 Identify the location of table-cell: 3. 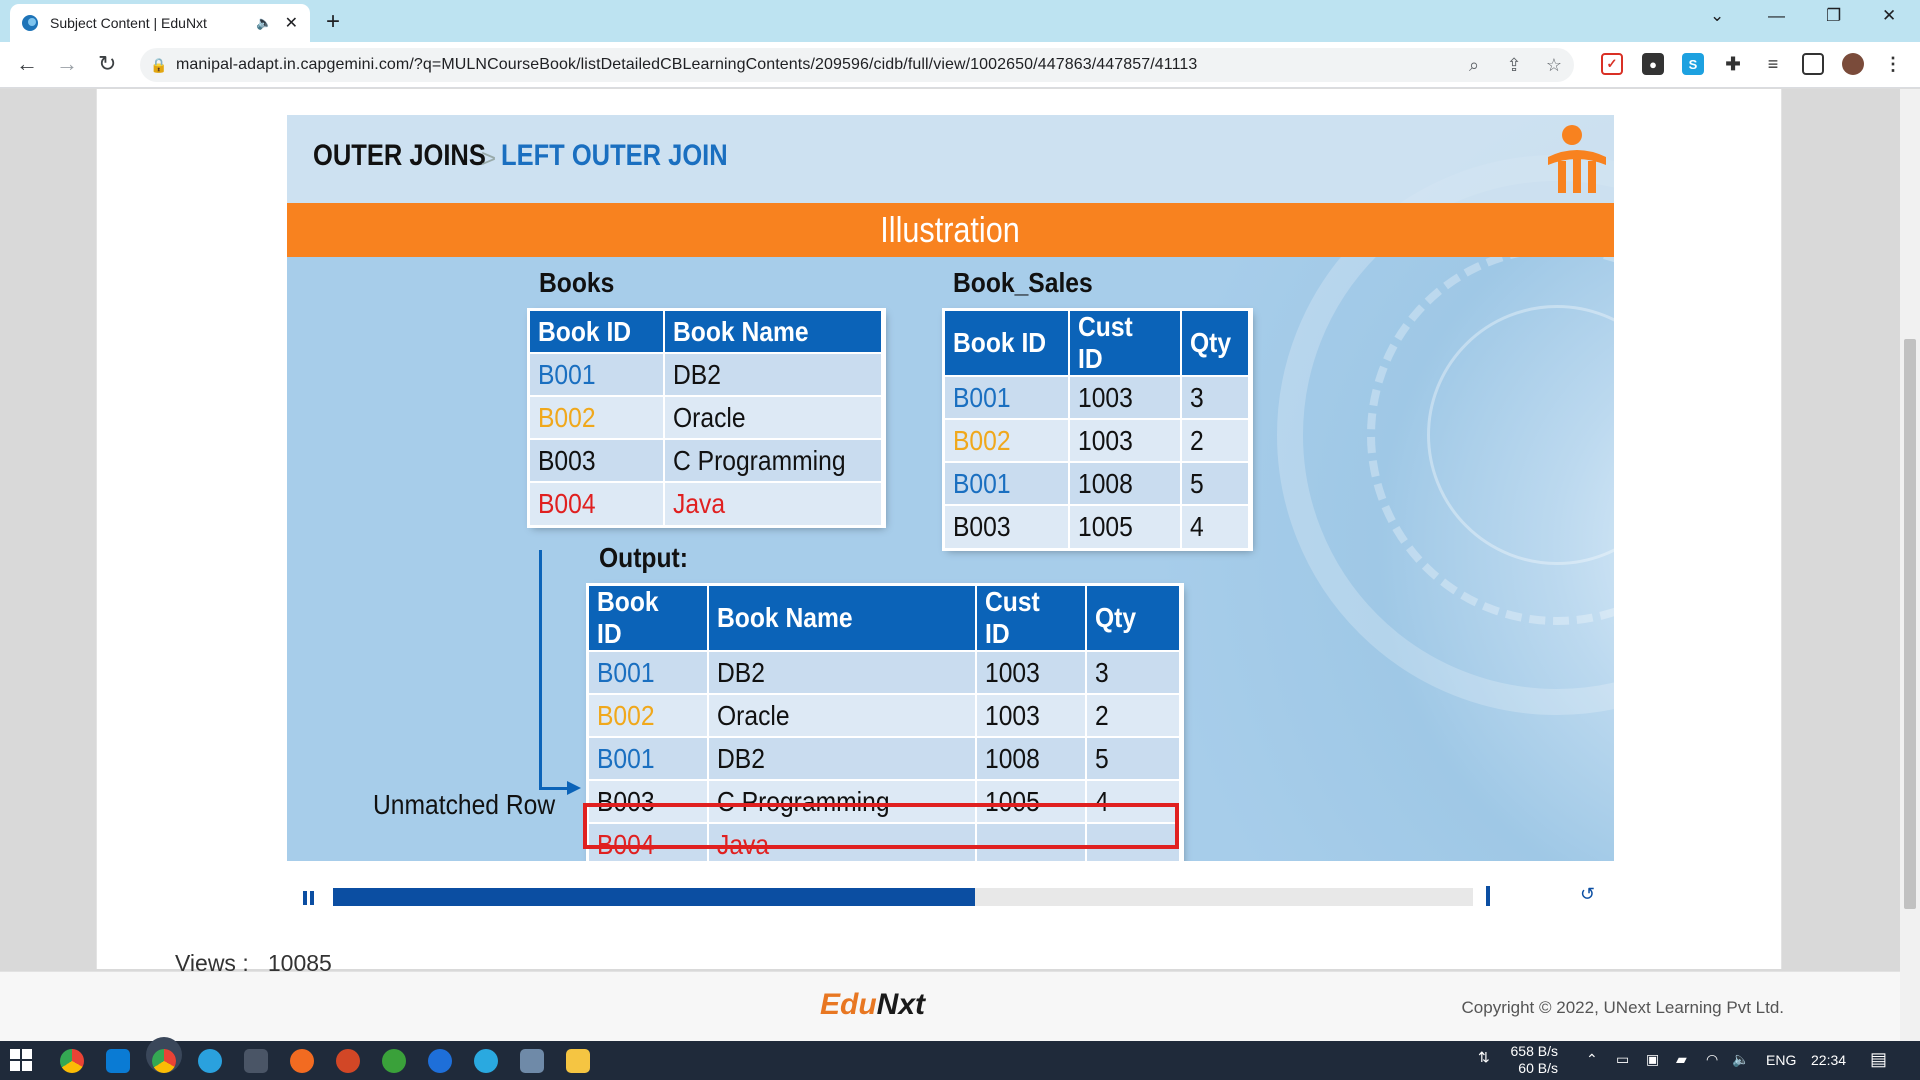
(1215, 397).